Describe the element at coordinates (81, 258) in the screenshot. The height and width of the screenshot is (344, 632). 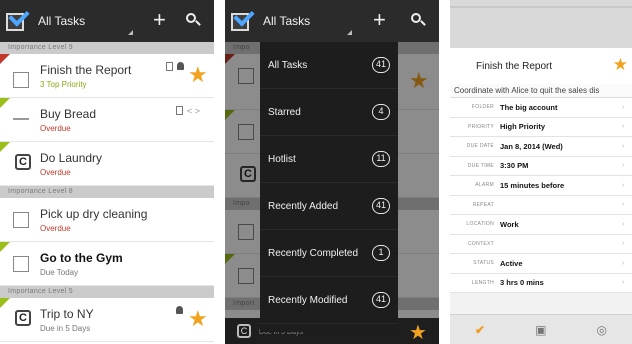
I see `task-title: Go to the Gym` at that location.